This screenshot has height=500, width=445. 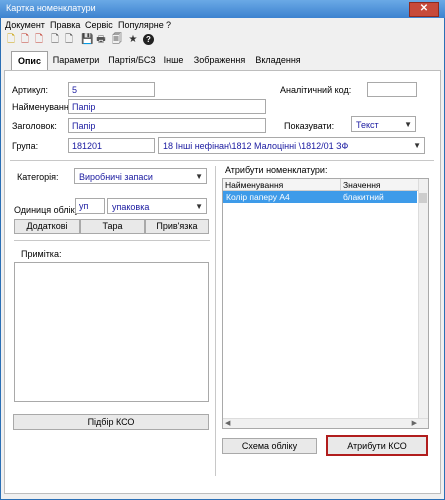 What do you see at coordinates (423, 198) in the screenshot?
I see `scroll-thumb` at bounding box center [423, 198].